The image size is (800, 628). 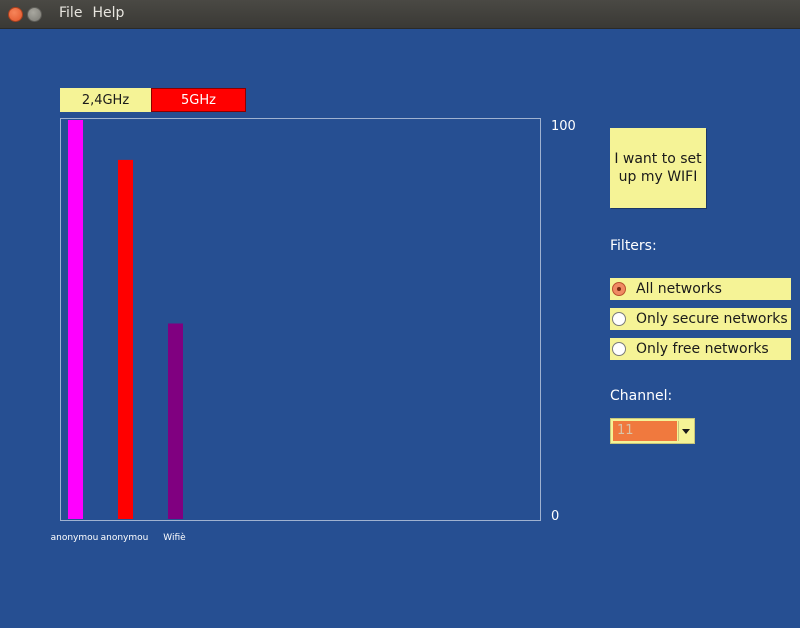 I want to click on signal-chart-svg, so click(x=125, y=319).